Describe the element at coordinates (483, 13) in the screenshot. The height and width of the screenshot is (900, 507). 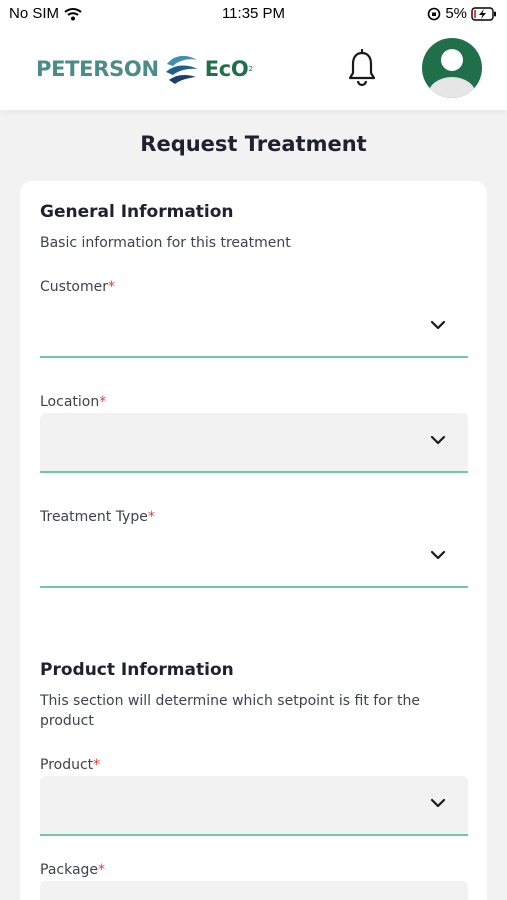
I see `battery-charging-icon` at that location.